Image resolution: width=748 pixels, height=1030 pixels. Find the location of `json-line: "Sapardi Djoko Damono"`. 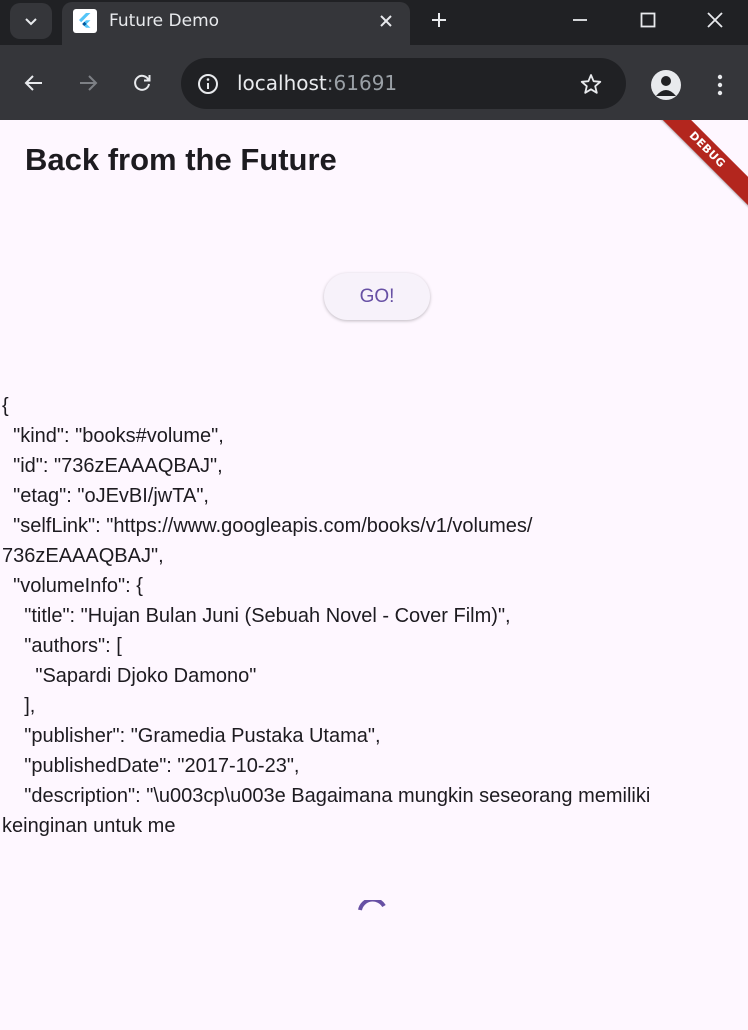

json-line: "Sapardi Djoko Damono" is located at coordinates (129, 676).